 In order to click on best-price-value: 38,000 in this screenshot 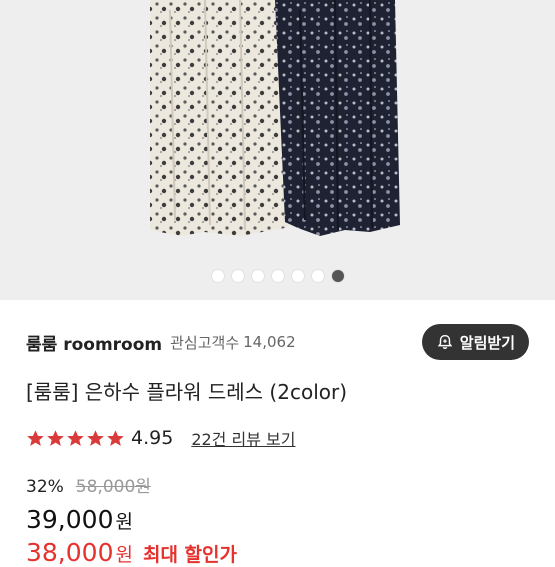, I will do `click(70, 552)`.